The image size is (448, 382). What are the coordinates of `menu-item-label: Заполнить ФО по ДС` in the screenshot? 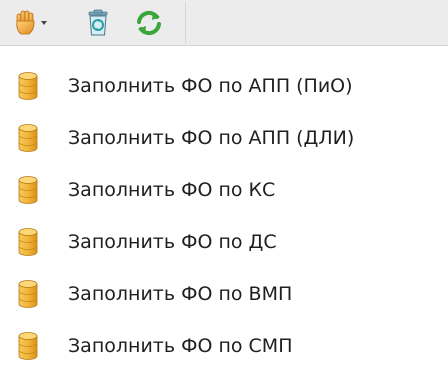 It's located at (172, 242).